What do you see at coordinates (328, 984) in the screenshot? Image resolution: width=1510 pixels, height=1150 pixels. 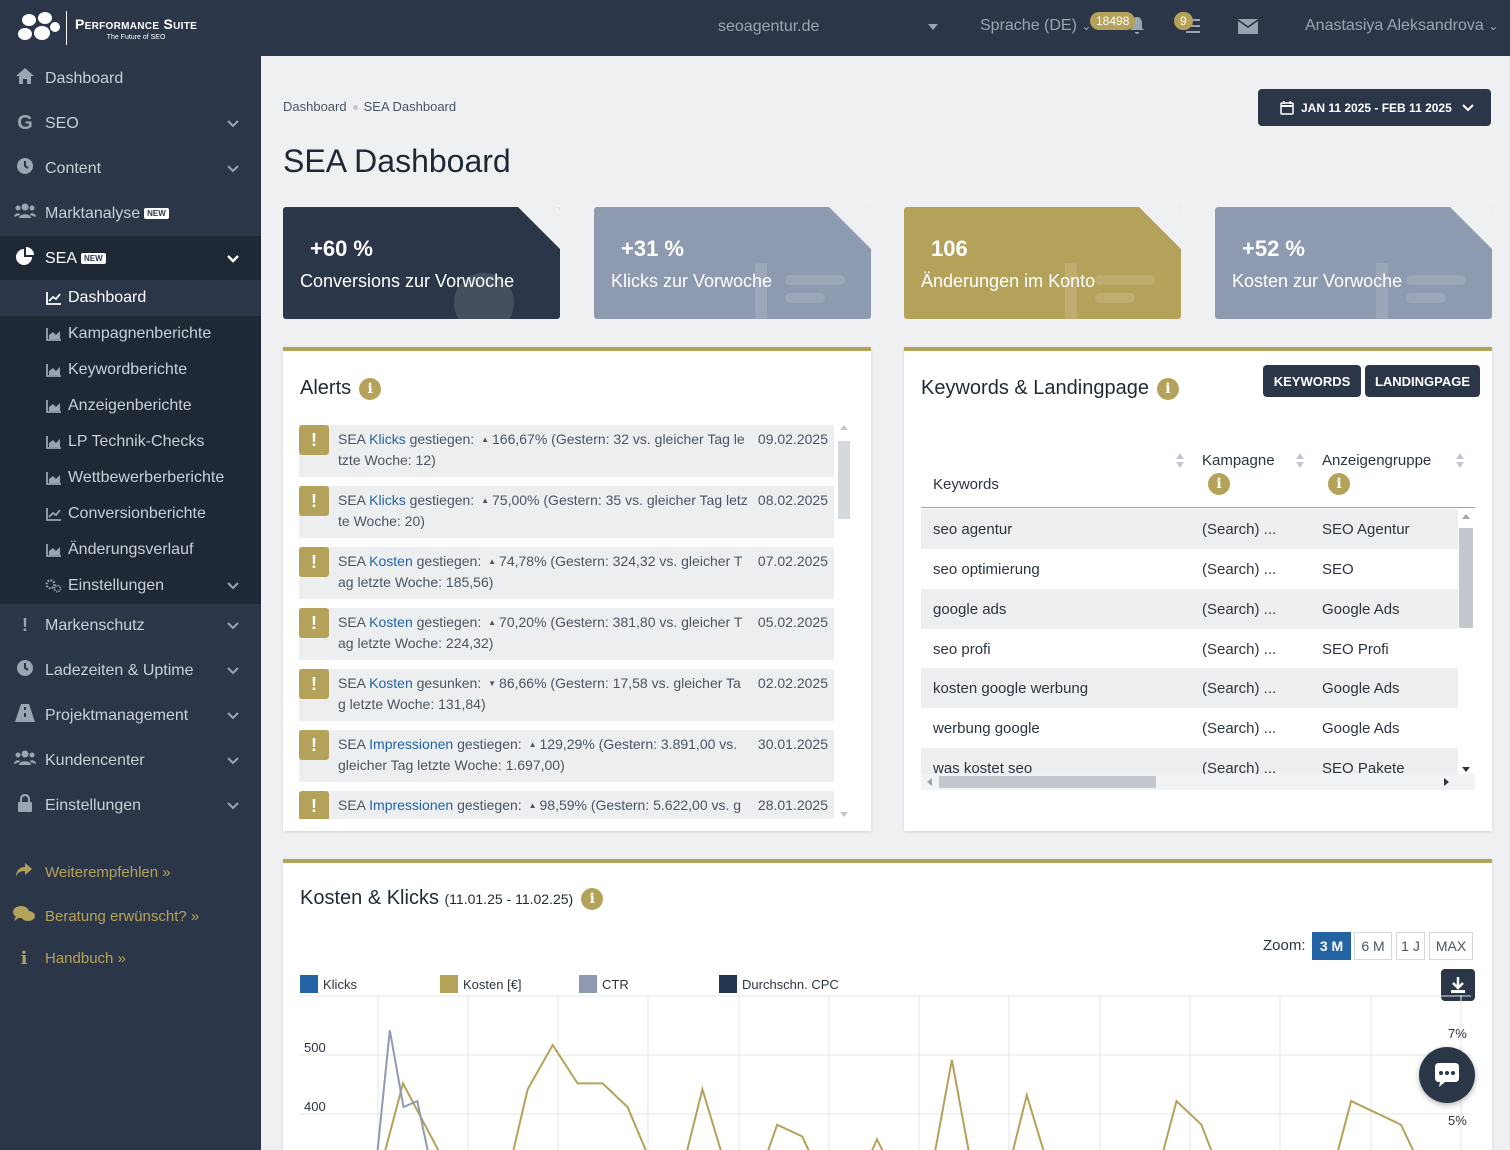 I see `legend-item-klicks: Klicks` at bounding box center [328, 984].